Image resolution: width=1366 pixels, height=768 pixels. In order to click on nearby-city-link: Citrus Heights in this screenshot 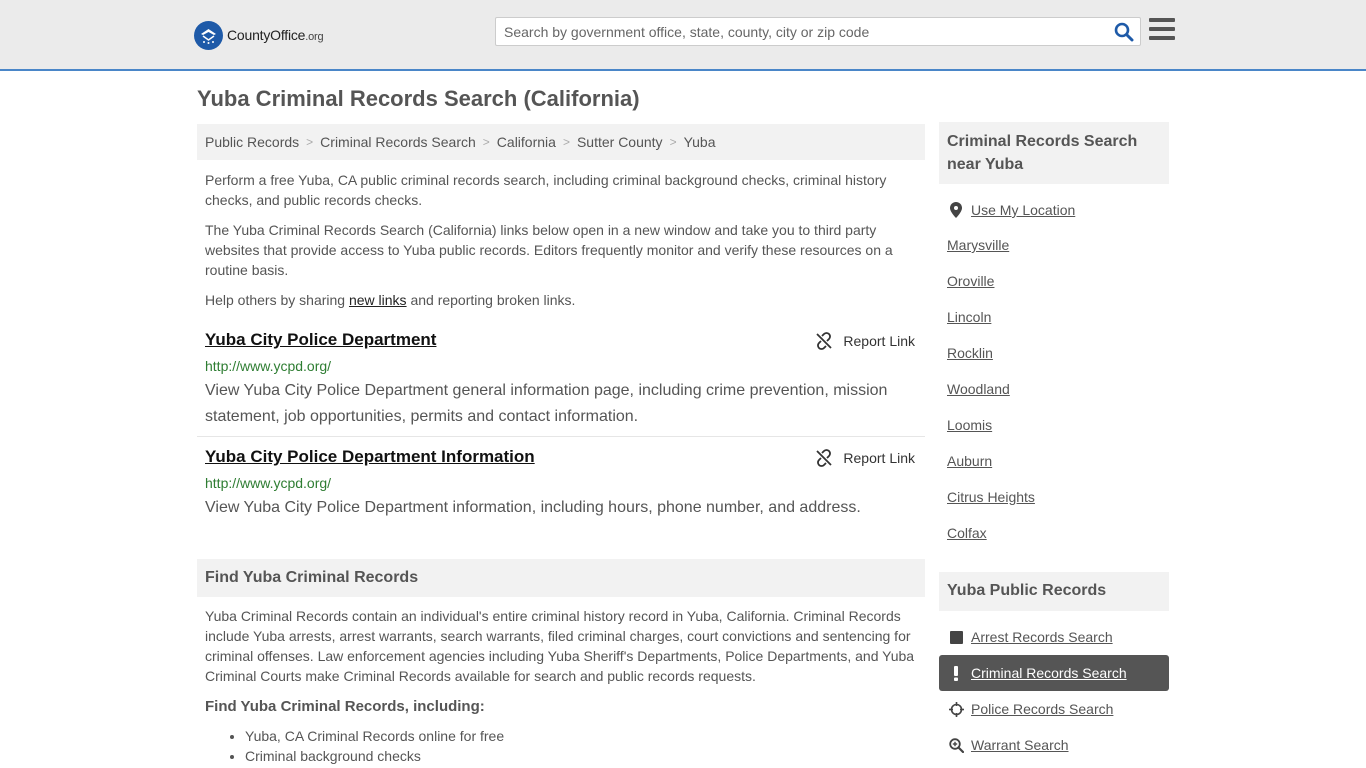, I will do `click(991, 497)`.